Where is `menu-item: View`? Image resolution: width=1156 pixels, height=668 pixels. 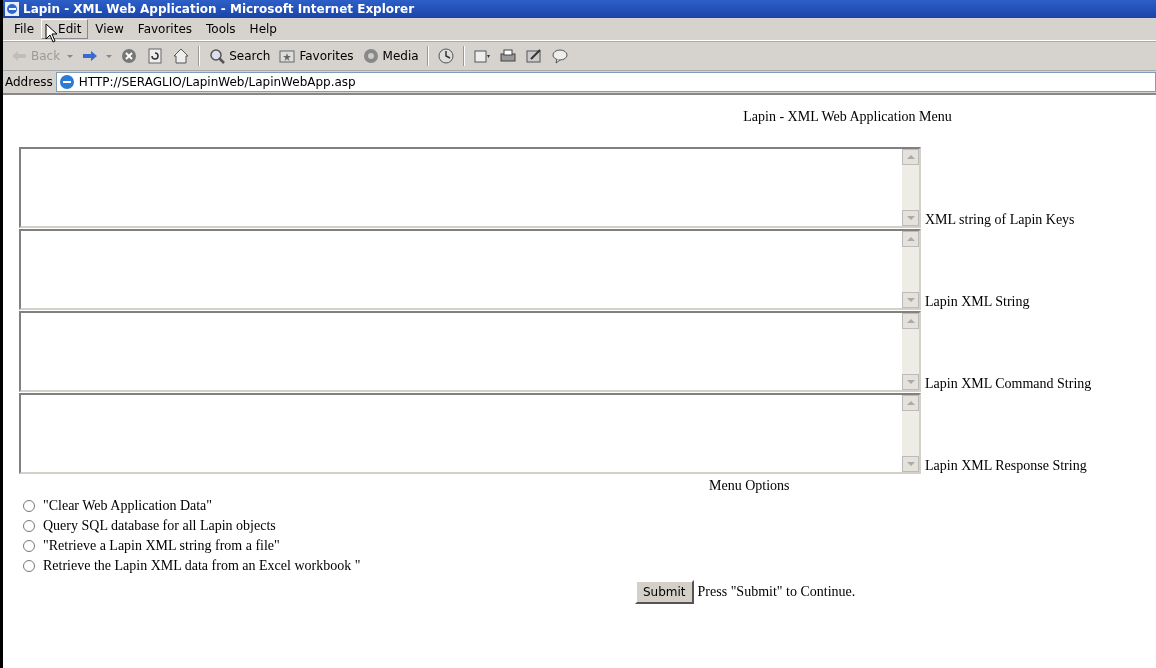
menu-item: View is located at coordinates (109, 29).